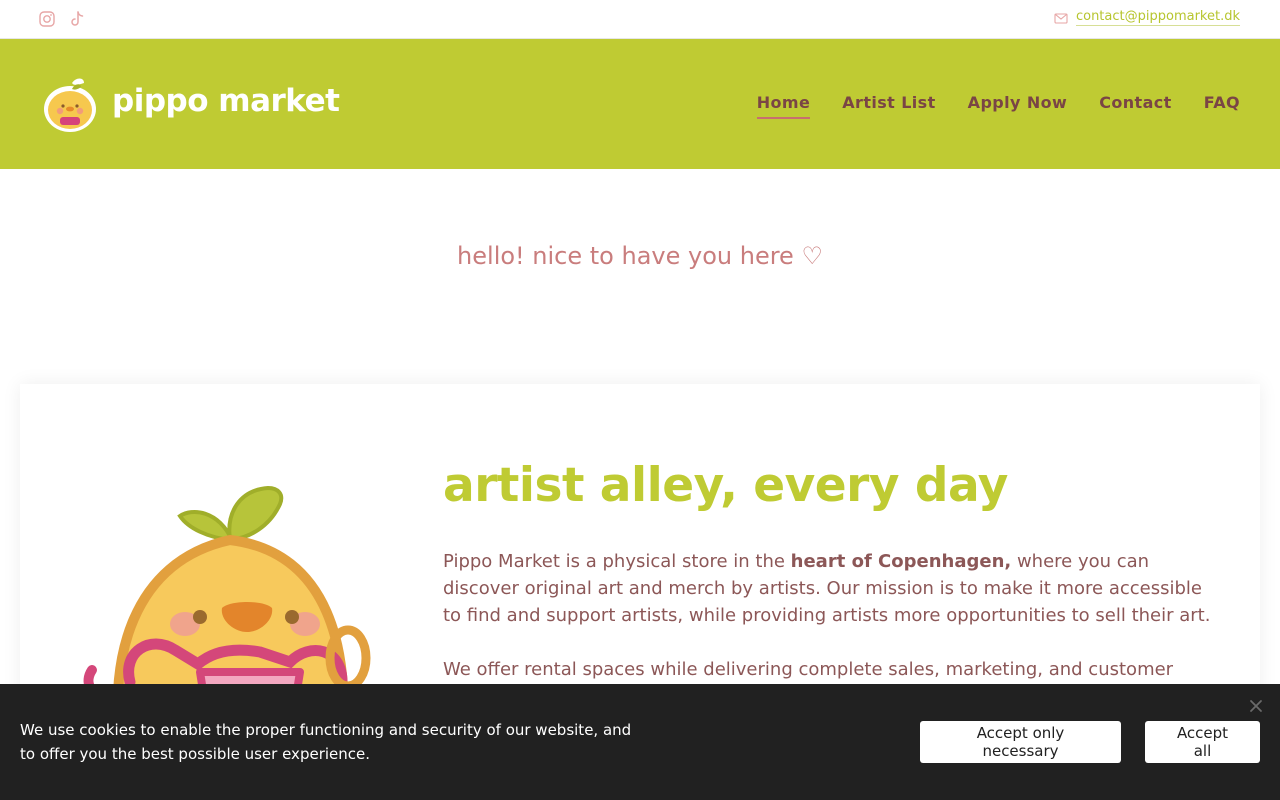 This screenshot has height=800, width=1280. I want to click on instagram-icon, so click(47, 19).